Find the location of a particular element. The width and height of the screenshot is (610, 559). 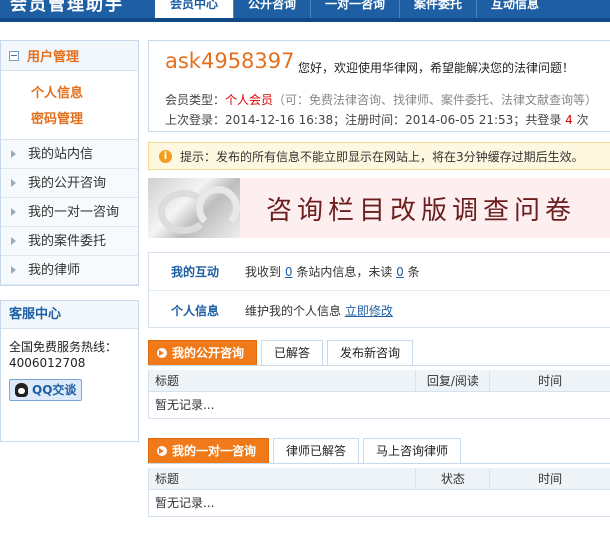

personal-info-row: 个人信息 维护我的个人信息 立即修改 is located at coordinates (379, 310).